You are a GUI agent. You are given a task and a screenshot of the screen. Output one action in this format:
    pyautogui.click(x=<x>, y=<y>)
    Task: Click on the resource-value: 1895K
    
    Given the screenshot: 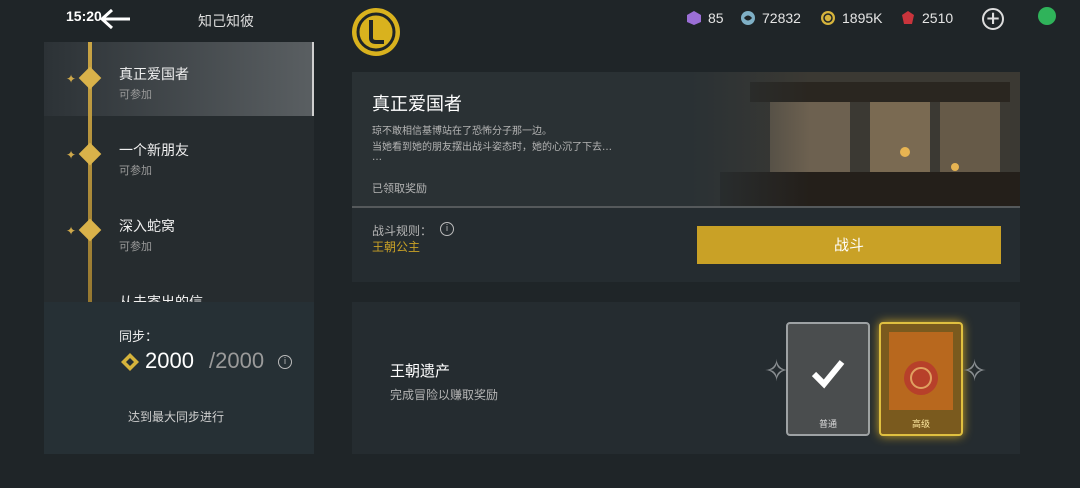 What is the action you would take?
    pyautogui.click(x=862, y=18)
    